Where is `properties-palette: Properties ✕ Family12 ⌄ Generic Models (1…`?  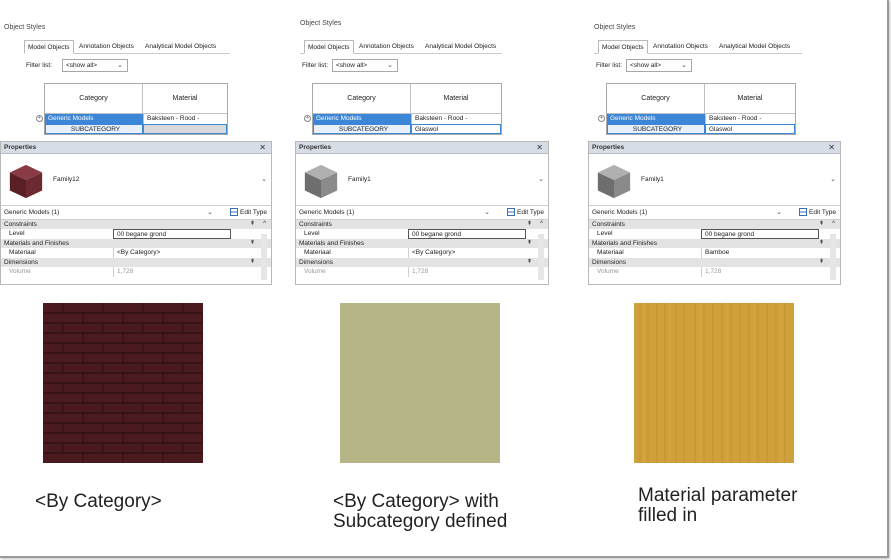 properties-palette: Properties ✕ Family12 ⌄ Generic Models (1… is located at coordinates (136, 213).